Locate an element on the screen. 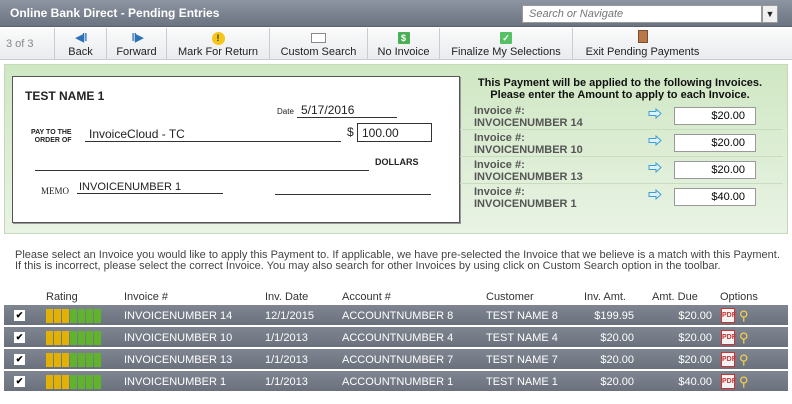  finalize-selections-button: ✓ Finalize My Selections is located at coordinates (506, 44).